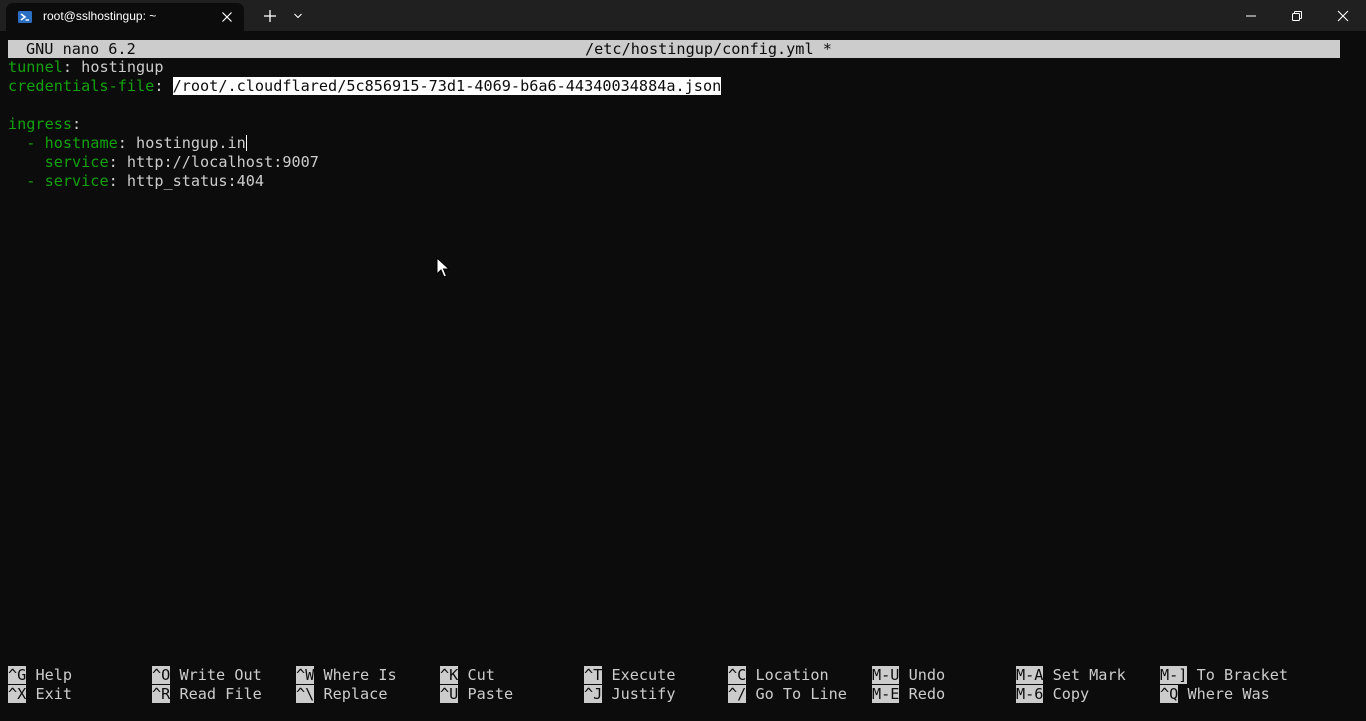  Describe the element at coordinates (81, 49) in the screenshot. I see `nano-version: GNU nano 6.2` at that location.